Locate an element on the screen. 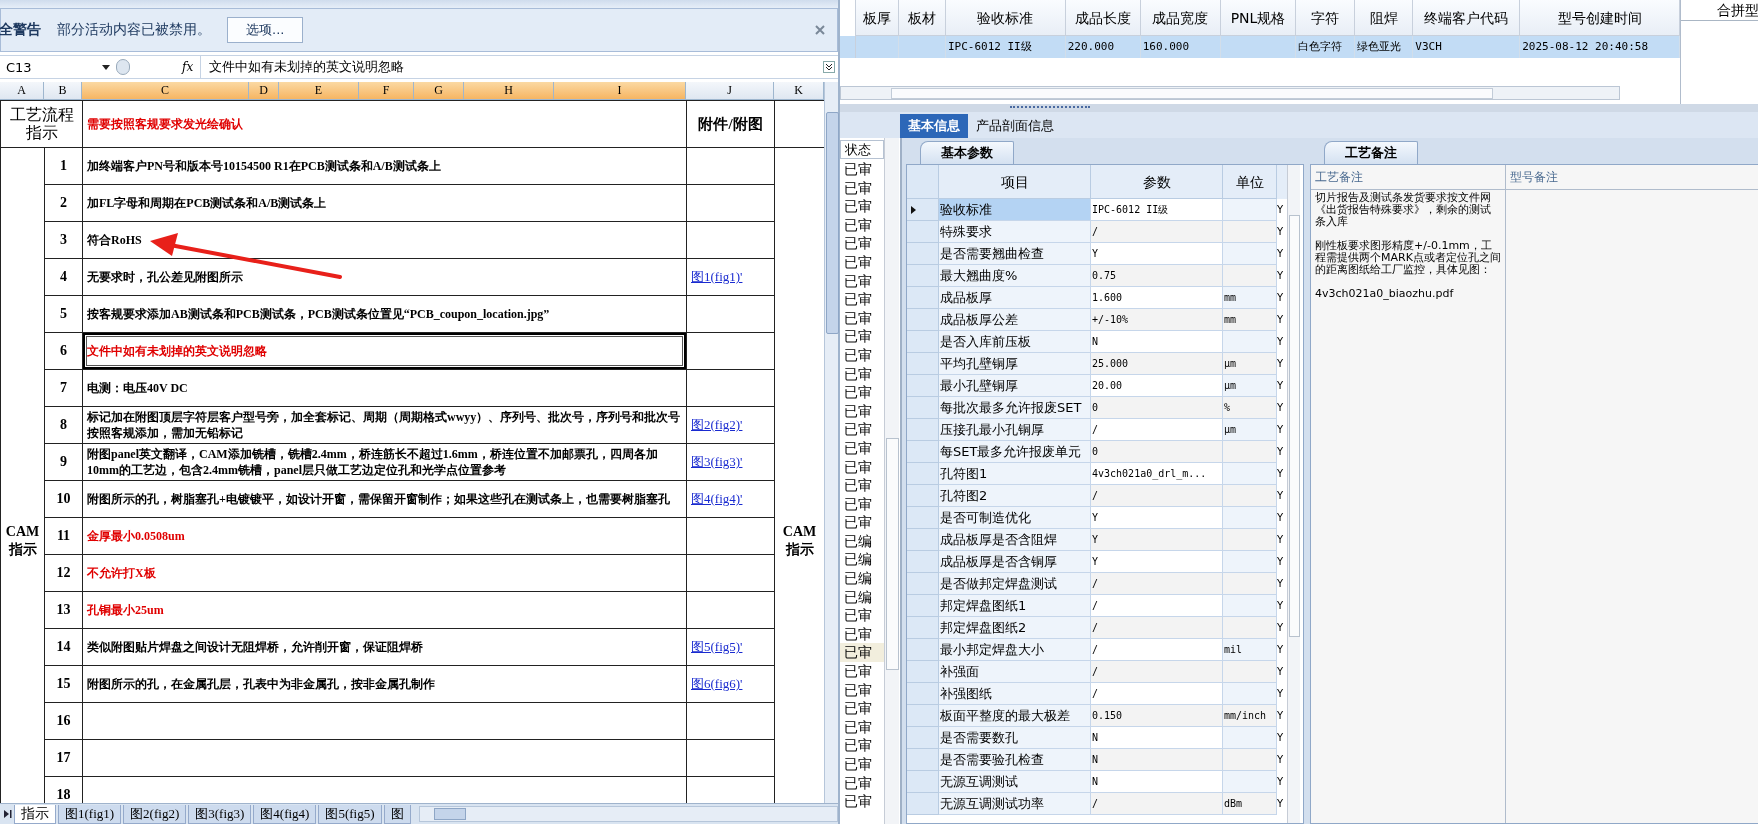  table-cell: 成品板厚公差 is located at coordinates (1015, 320).